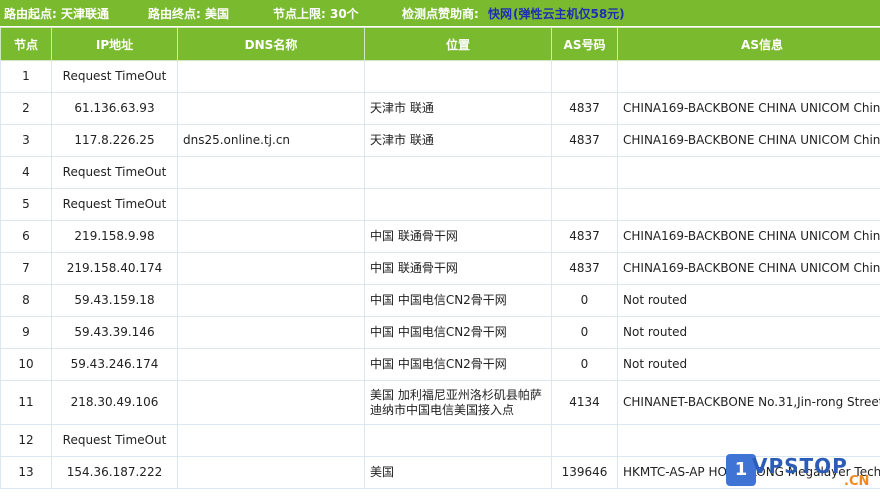 Image resolution: width=880 pixels, height=496 pixels. I want to click on ip-cell: 61.136.63.93, so click(114, 108).